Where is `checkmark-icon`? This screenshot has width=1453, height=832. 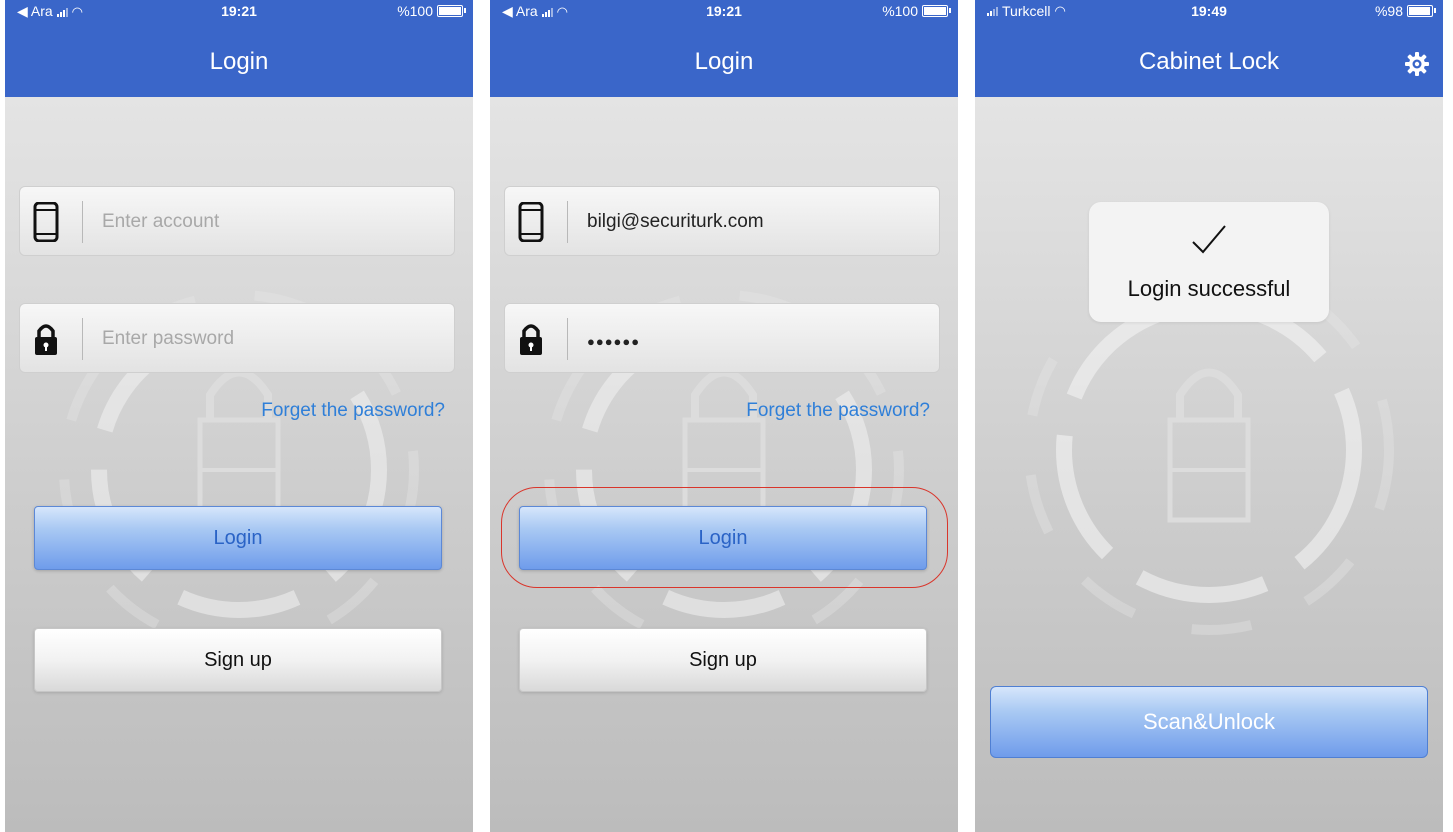 checkmark-icon is located at coordinates (1209, 239).